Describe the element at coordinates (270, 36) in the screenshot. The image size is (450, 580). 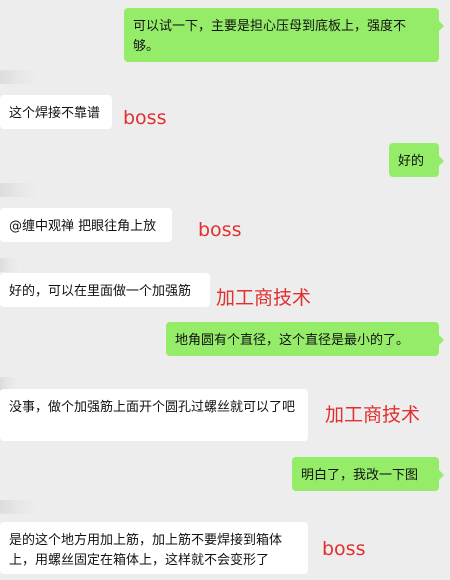
I see `message-text: 可以试一下，主要是担心压母到底板上，强度不够。` at that location.